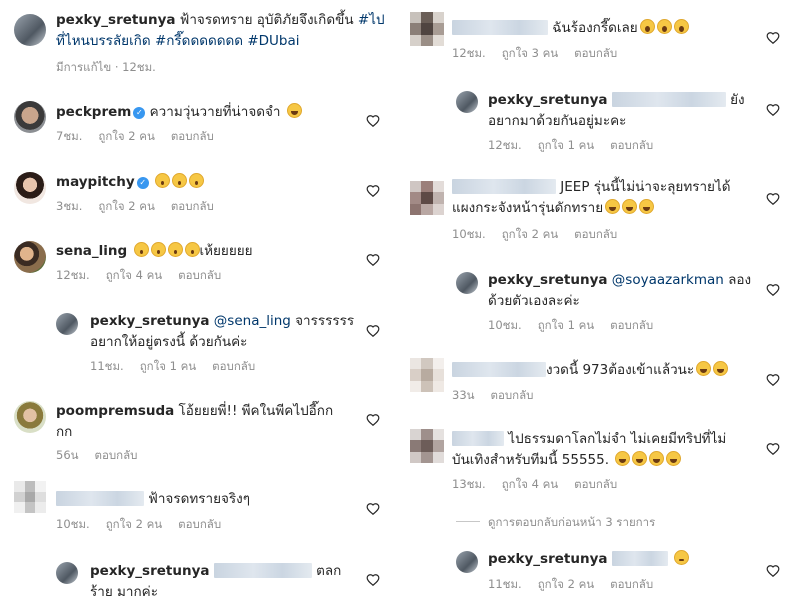 Image resolution: width=800 pixels, height=600 pixels. Describe the element at coordinates (400, 300) in the screenshot. I see `panel-divider` at that location.